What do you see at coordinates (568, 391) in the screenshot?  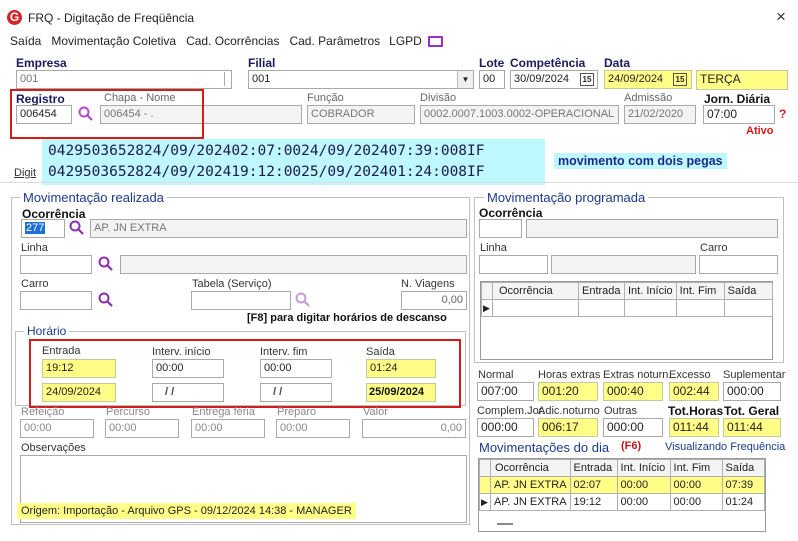 I see `extras-field: 001:20` at bounding box center [568, 391].